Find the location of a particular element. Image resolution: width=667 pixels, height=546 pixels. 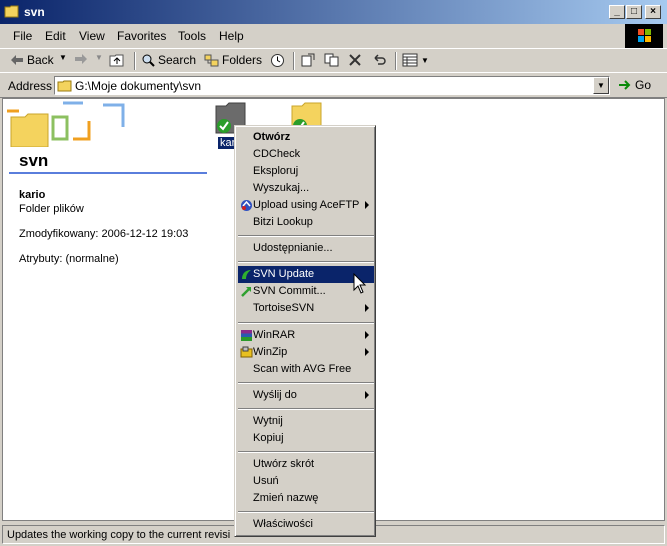

history-icon is located at coordinates (277, 60).